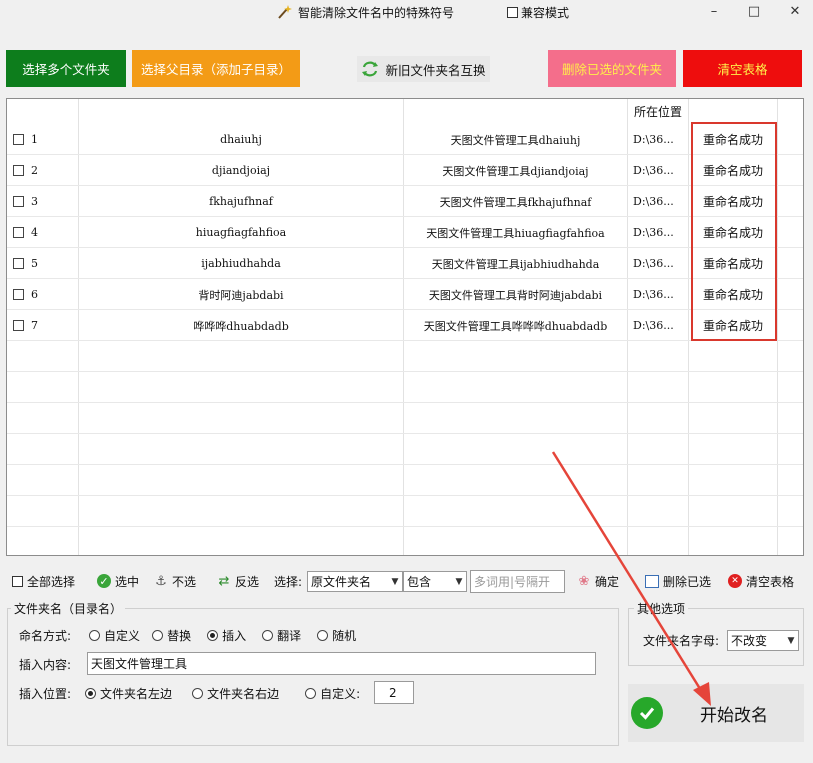 This screenshot has height=763, width=813. Describe the element at coordinates (34, 263) in the screenshot. I see `row-index: 5` at that location.